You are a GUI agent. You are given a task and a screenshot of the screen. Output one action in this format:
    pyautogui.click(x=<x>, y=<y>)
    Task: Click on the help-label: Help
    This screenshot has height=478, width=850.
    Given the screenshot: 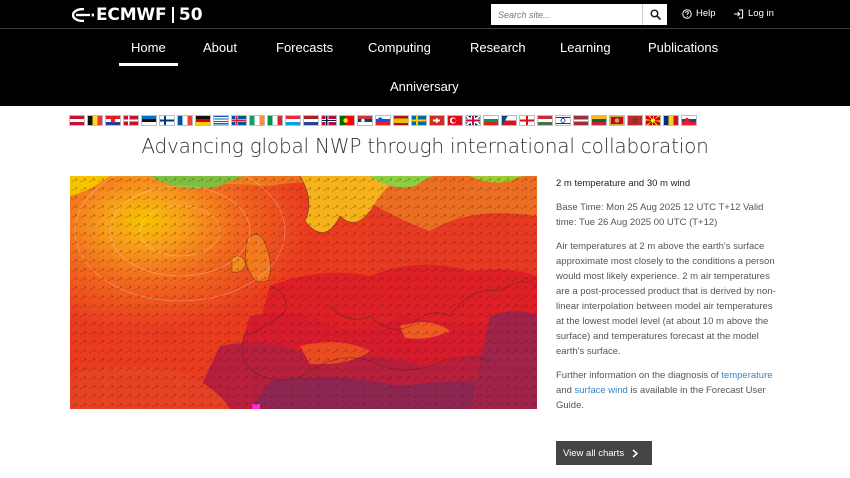 What is the action you would take?
    pyautogui.click(x=706, y=13)
    